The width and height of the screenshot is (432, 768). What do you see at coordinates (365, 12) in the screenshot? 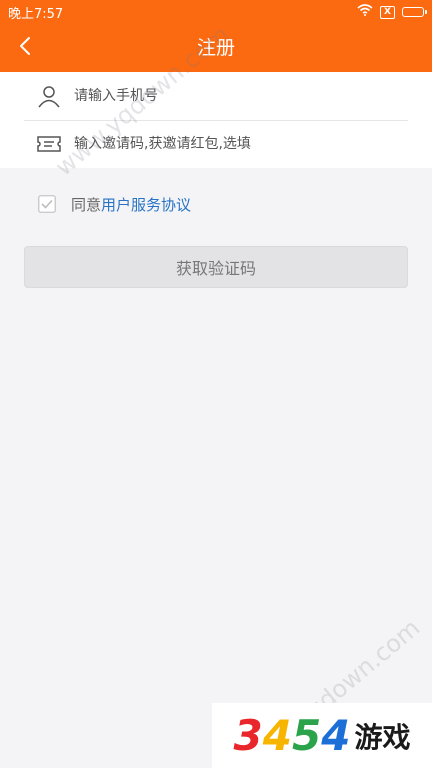
I see `wifi-icon` at bounding box center [365, 12].